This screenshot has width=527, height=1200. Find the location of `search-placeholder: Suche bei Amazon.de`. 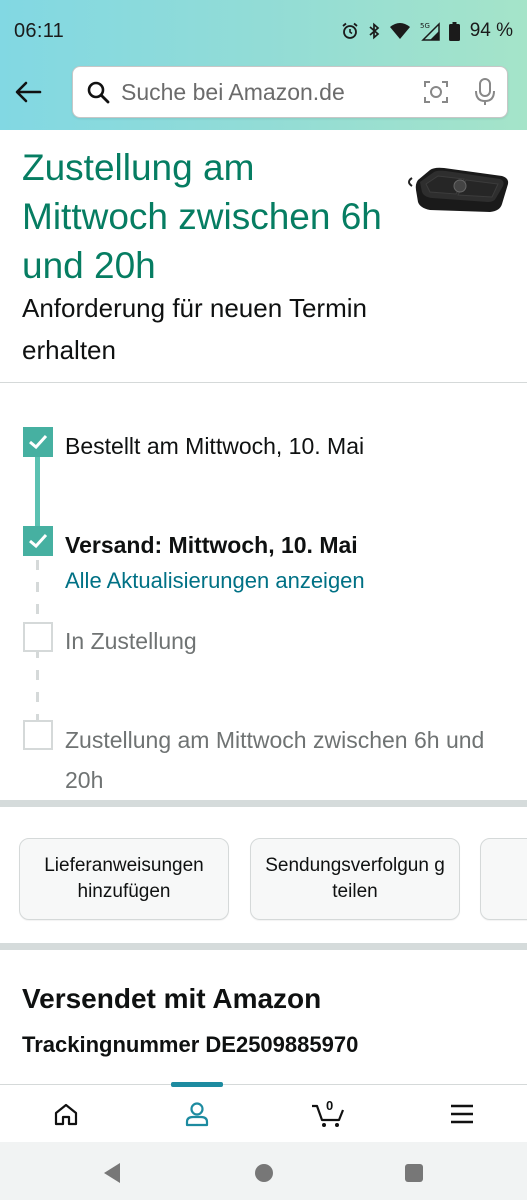

search-placeholder: Suche bei Amazon.de is located at coordinates (233, 91).